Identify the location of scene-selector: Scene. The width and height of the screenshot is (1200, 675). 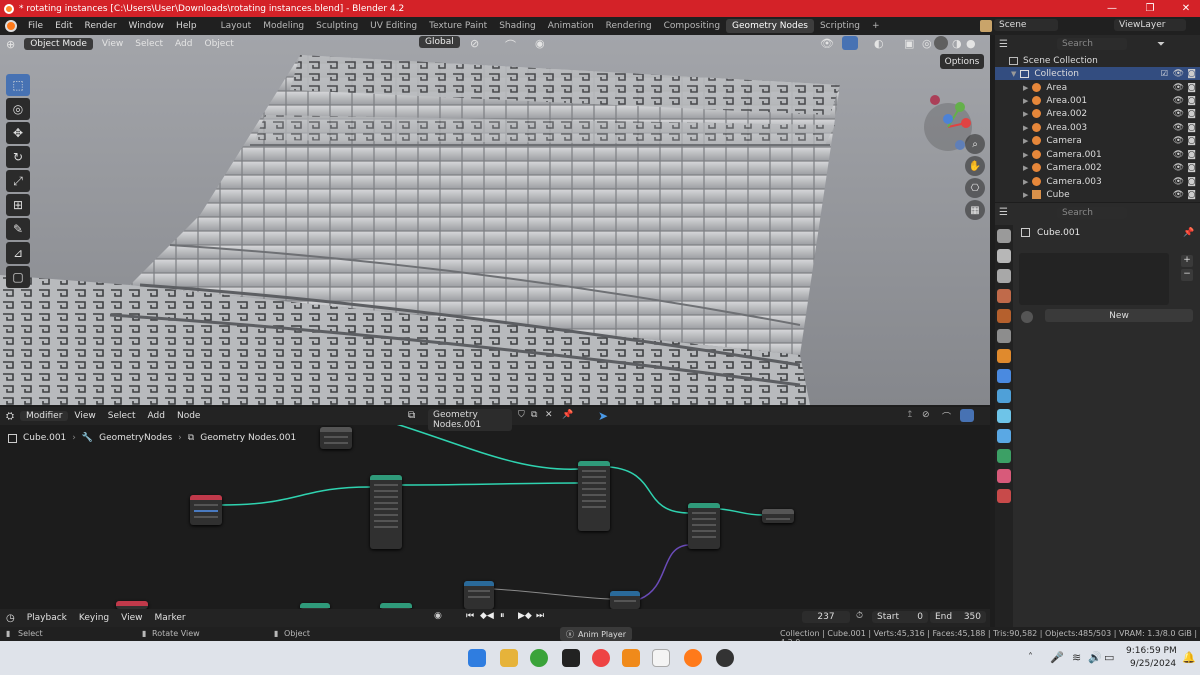
(1026, 25).